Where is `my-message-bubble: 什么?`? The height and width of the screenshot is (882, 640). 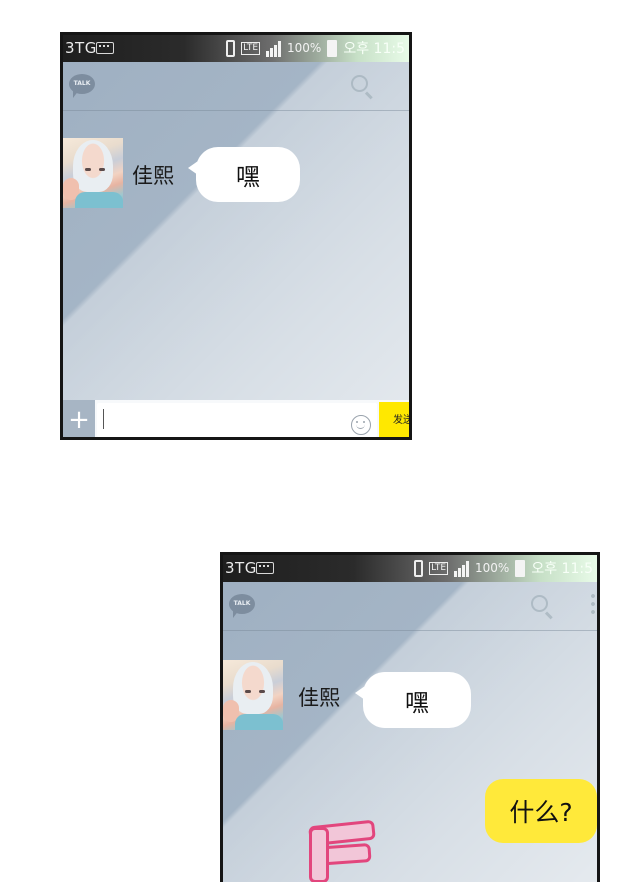
my-message-bubble: 什么? is located at coordinates (541, 811).